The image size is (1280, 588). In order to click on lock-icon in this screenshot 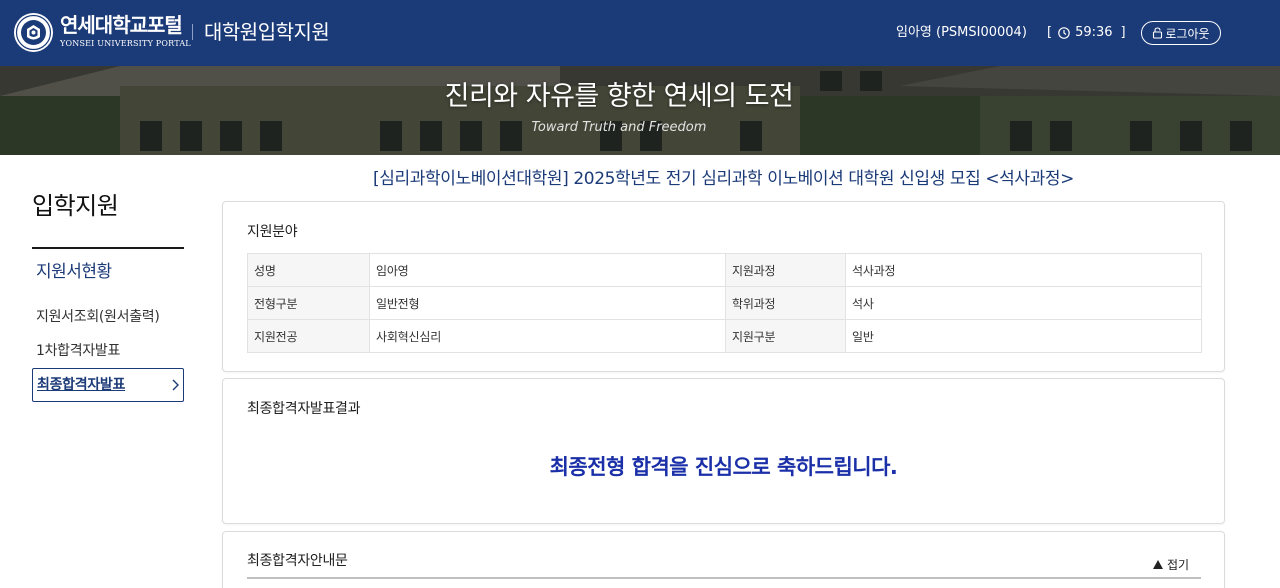, I will do `click(1158, 33)`.